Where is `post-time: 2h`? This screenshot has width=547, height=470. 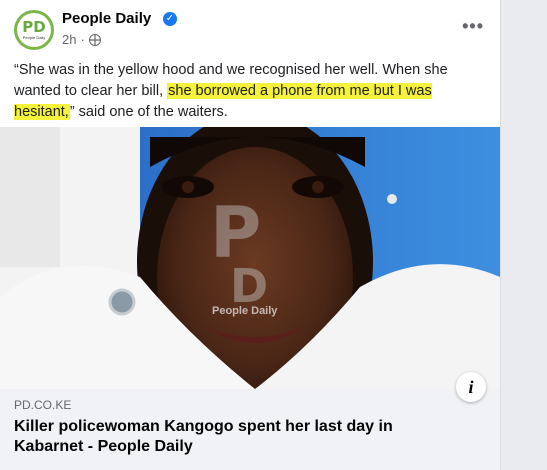
post-time: 2h is located at coordinates (69, 39).